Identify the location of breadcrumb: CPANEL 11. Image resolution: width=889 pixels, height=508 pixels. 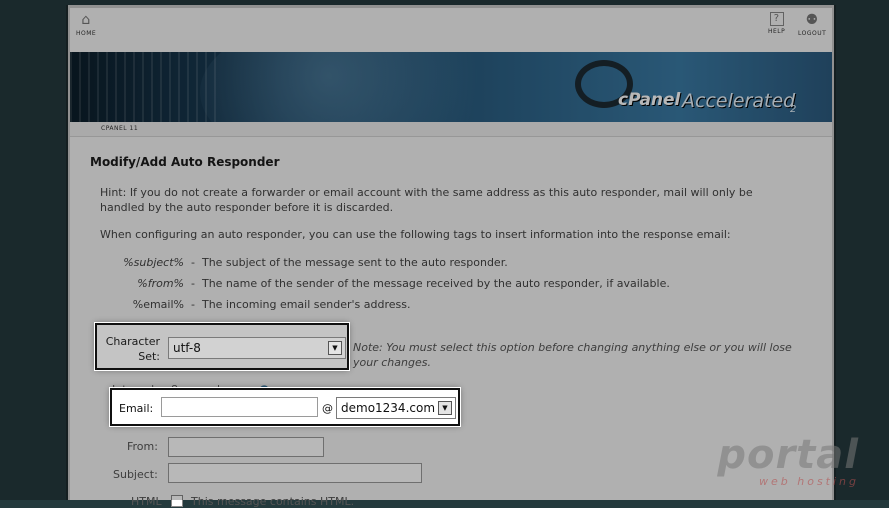
(119, 128).